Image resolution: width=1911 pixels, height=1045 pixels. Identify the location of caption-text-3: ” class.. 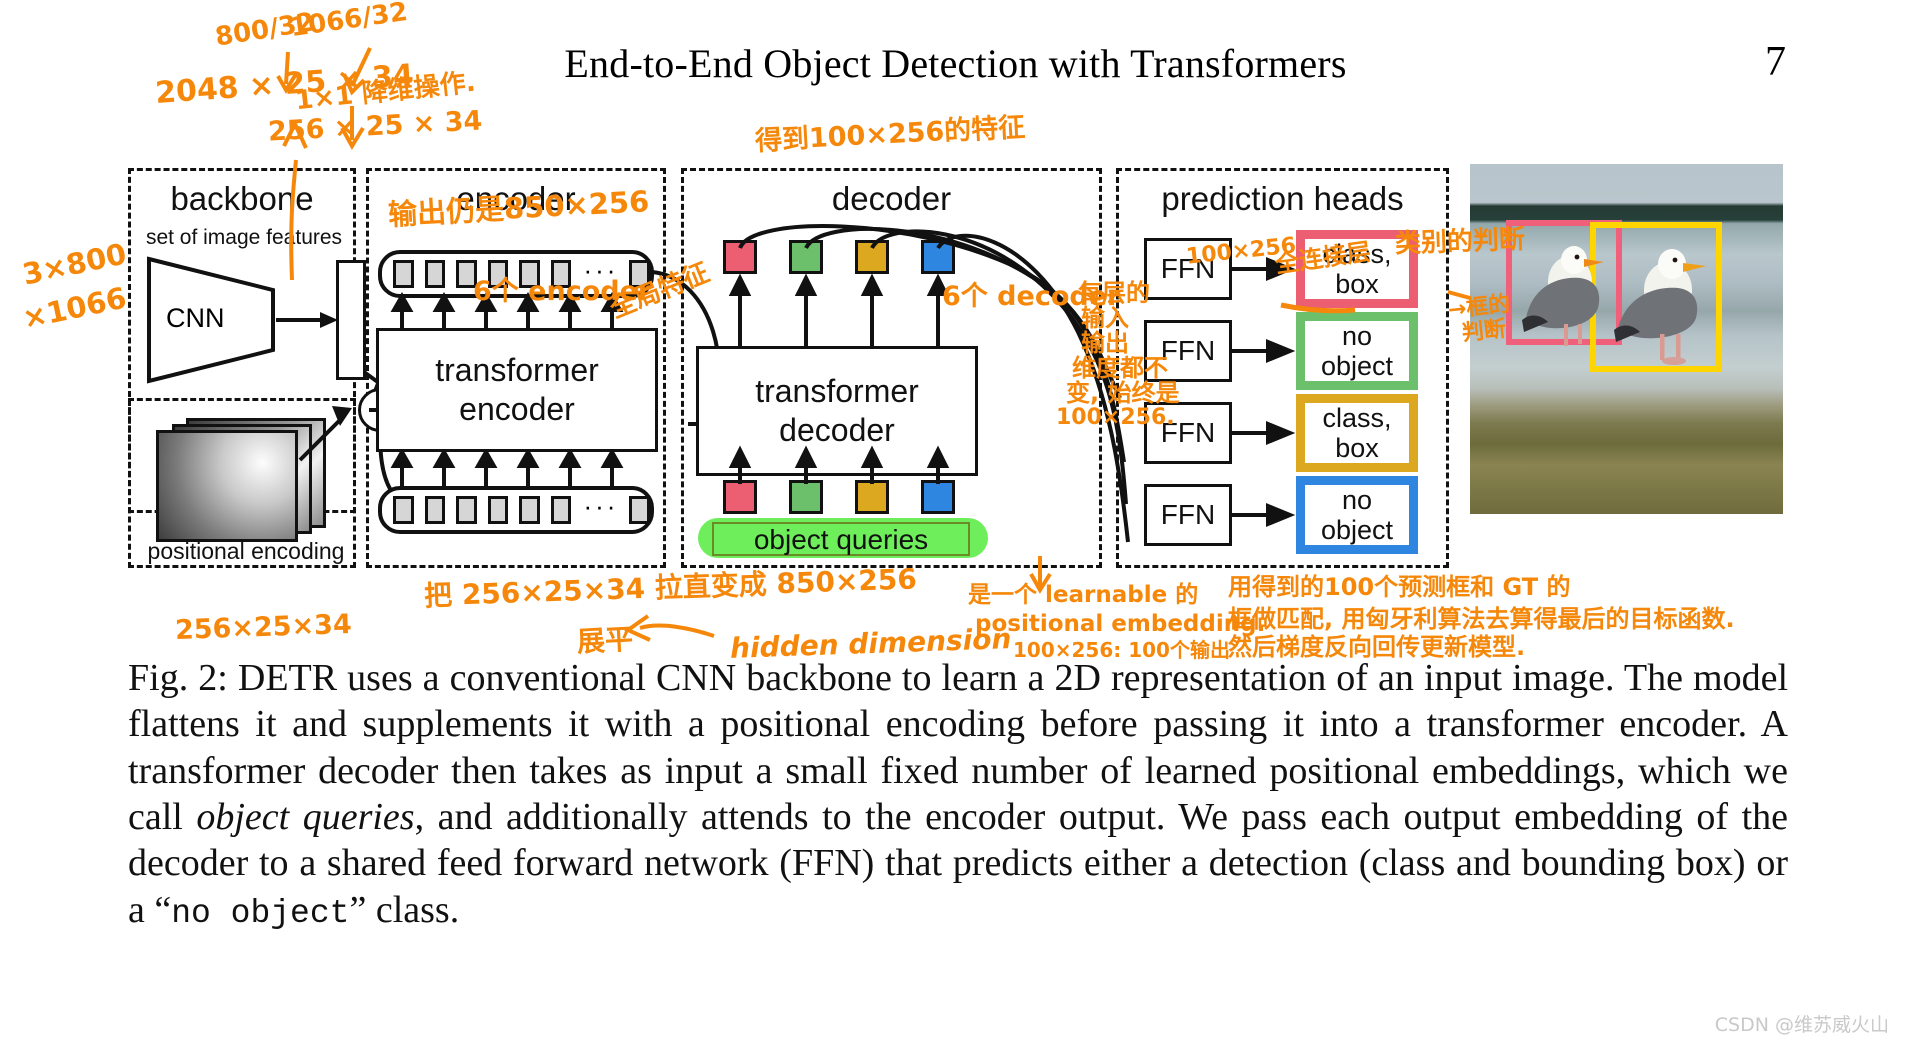
(404, 909).